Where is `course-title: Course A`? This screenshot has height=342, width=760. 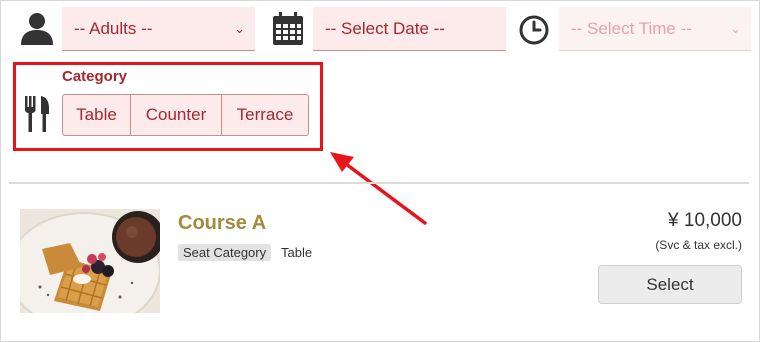 course-title: Course A is located at coordinates (222, 223).